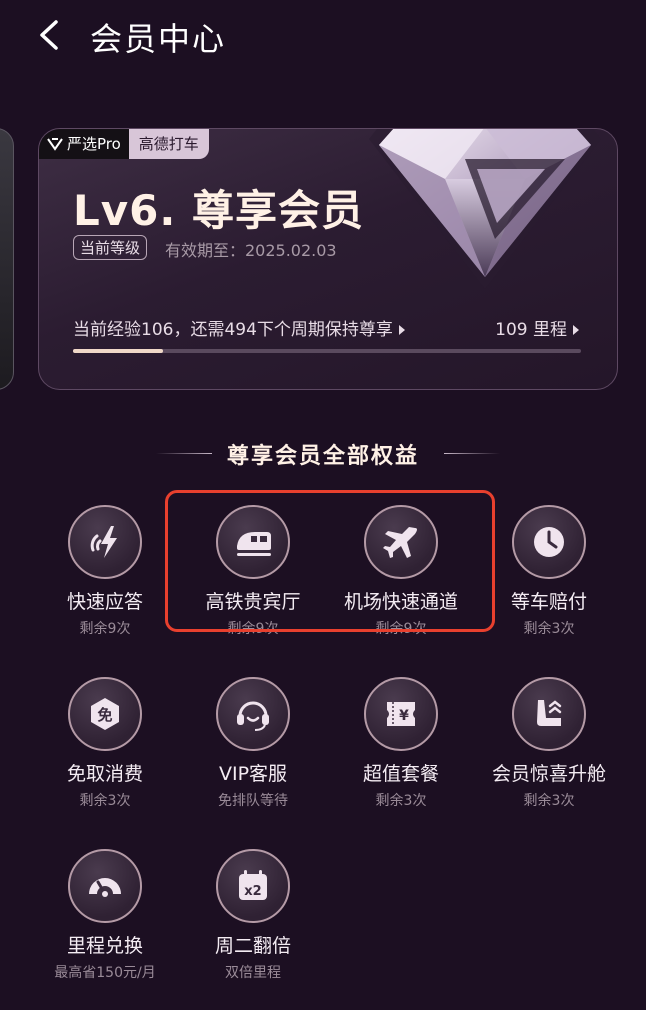  Describe the element at coordinates (7, 259) in the screenshot. I see `previous-level-card` at that location.